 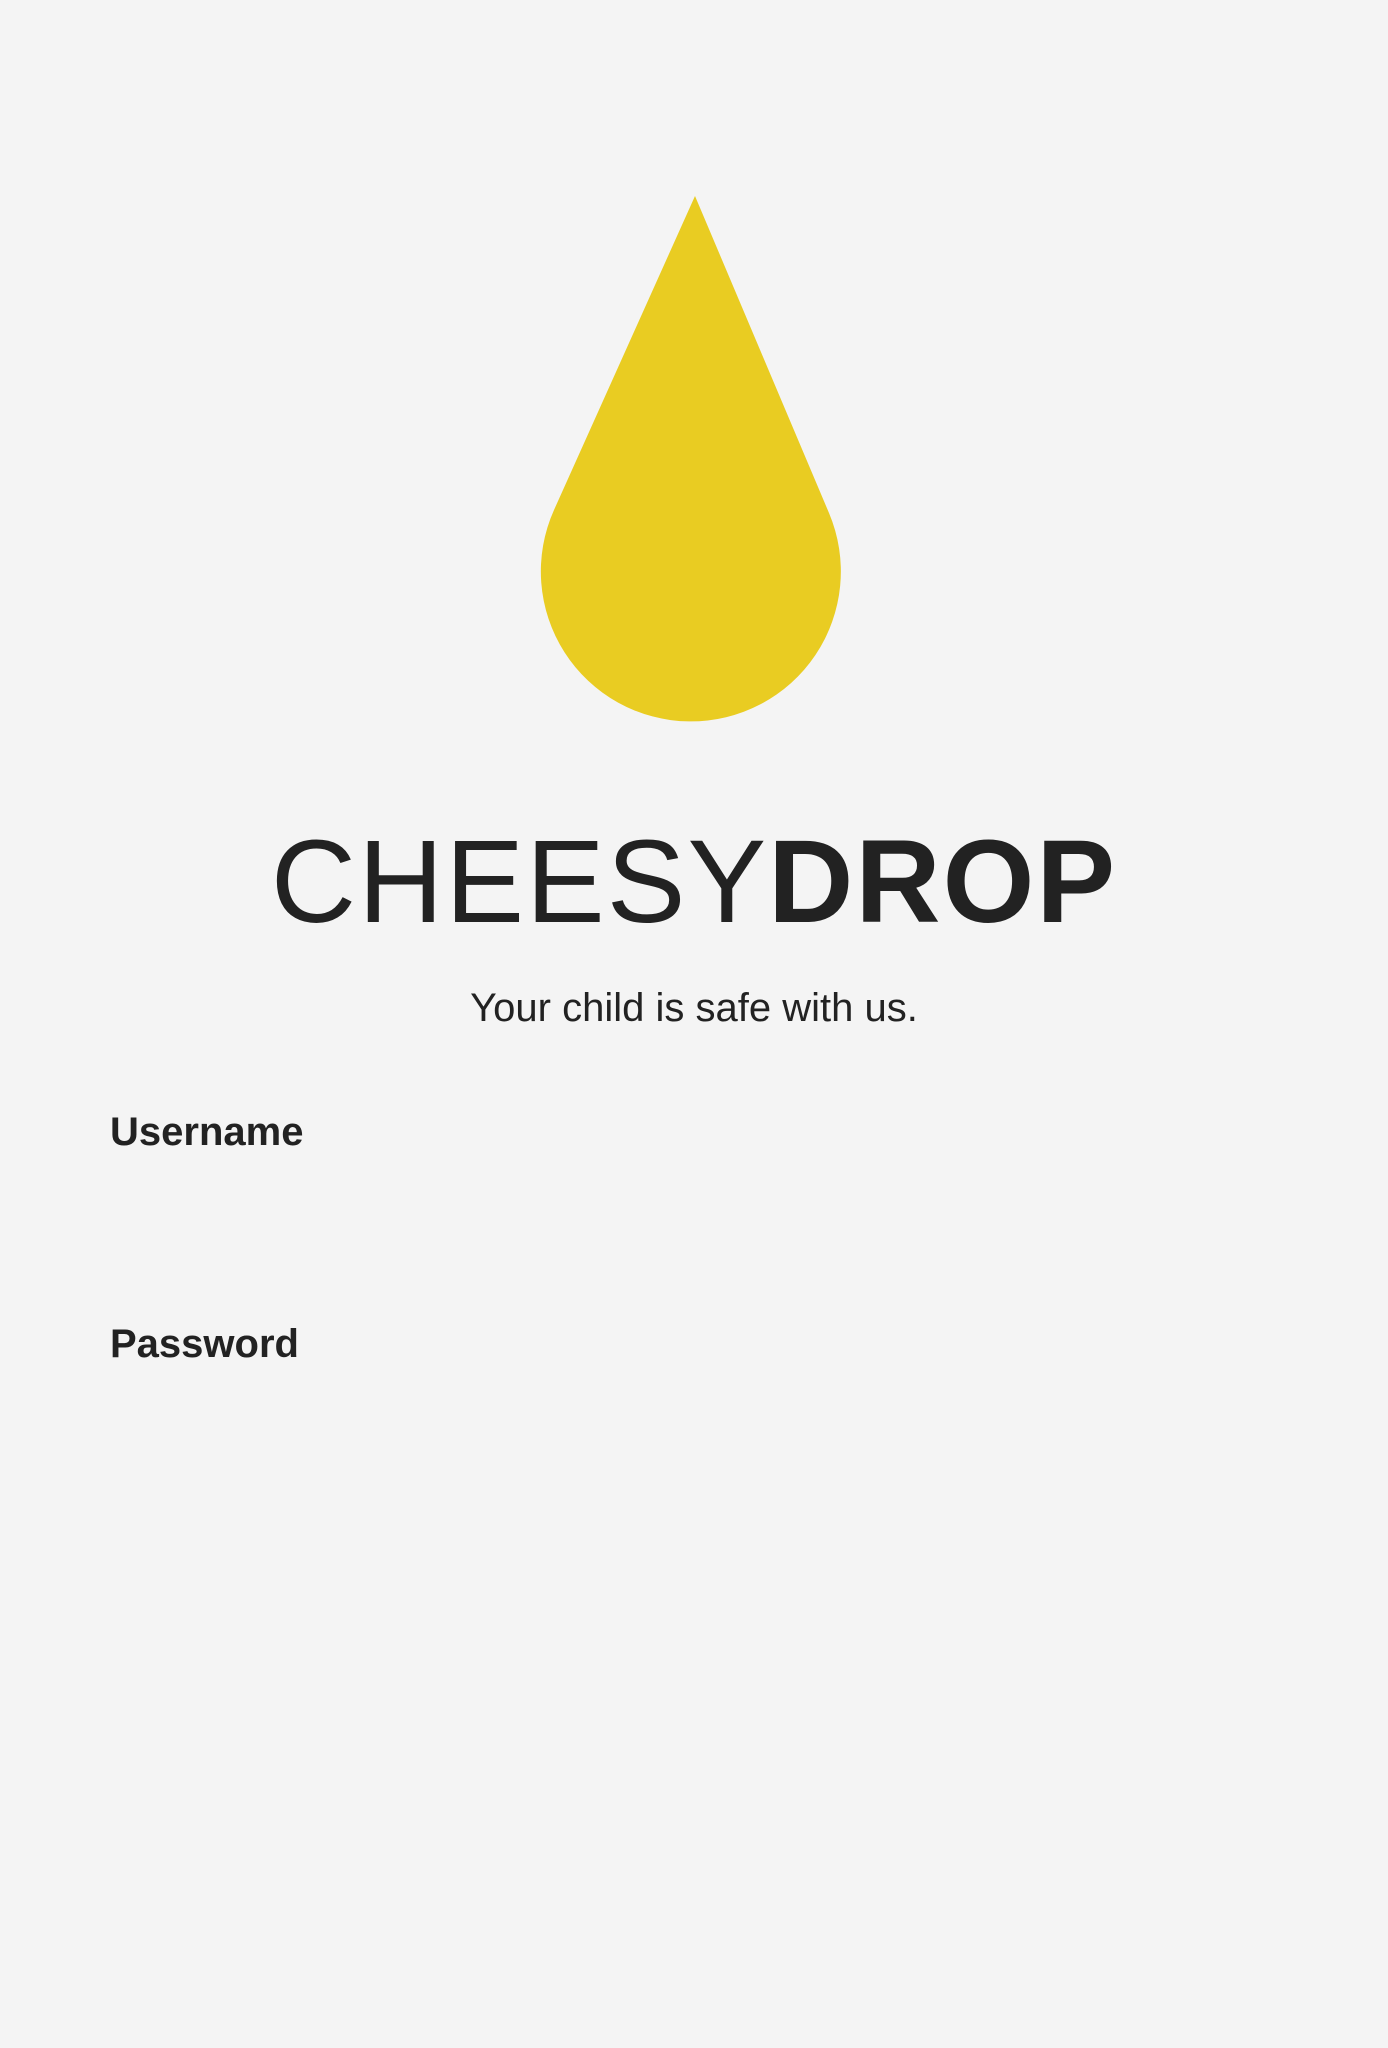 I want to click on username-input, so click(x=694, y=1206).